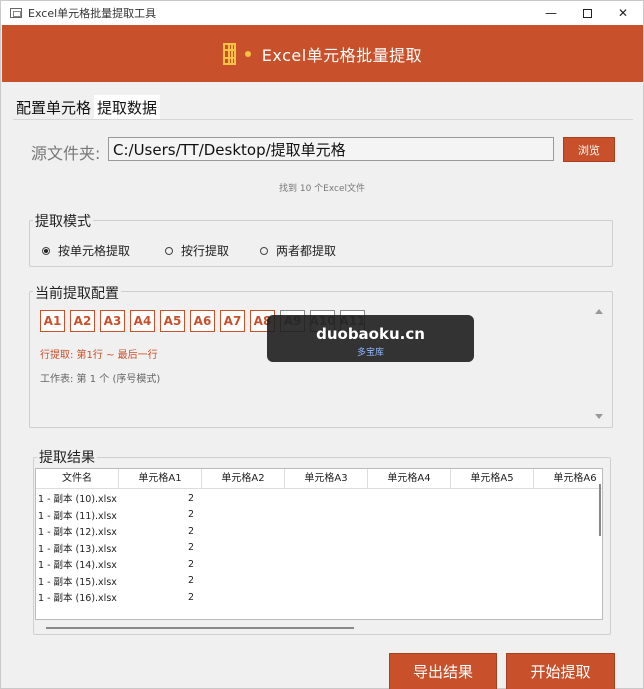 The width and height of the screenshot is (644, 689). I want to click on tab-divider, so click(323, 119).